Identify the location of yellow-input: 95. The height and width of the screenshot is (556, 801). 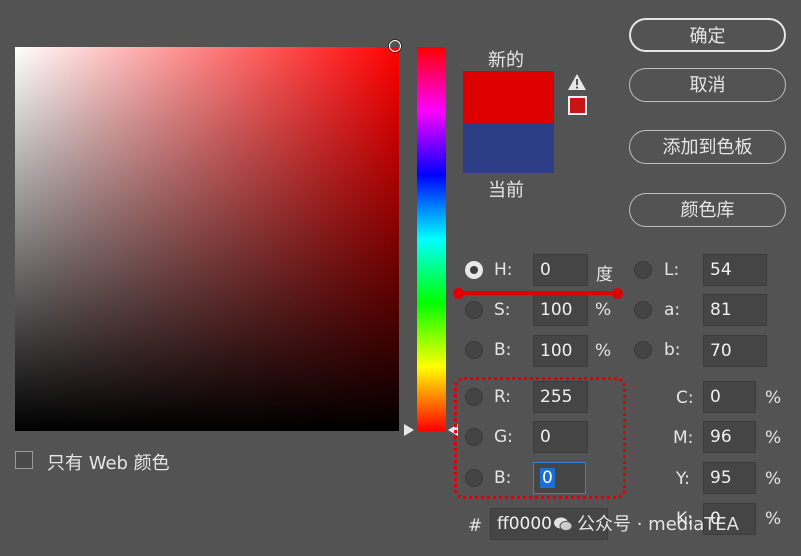
(729, 478).